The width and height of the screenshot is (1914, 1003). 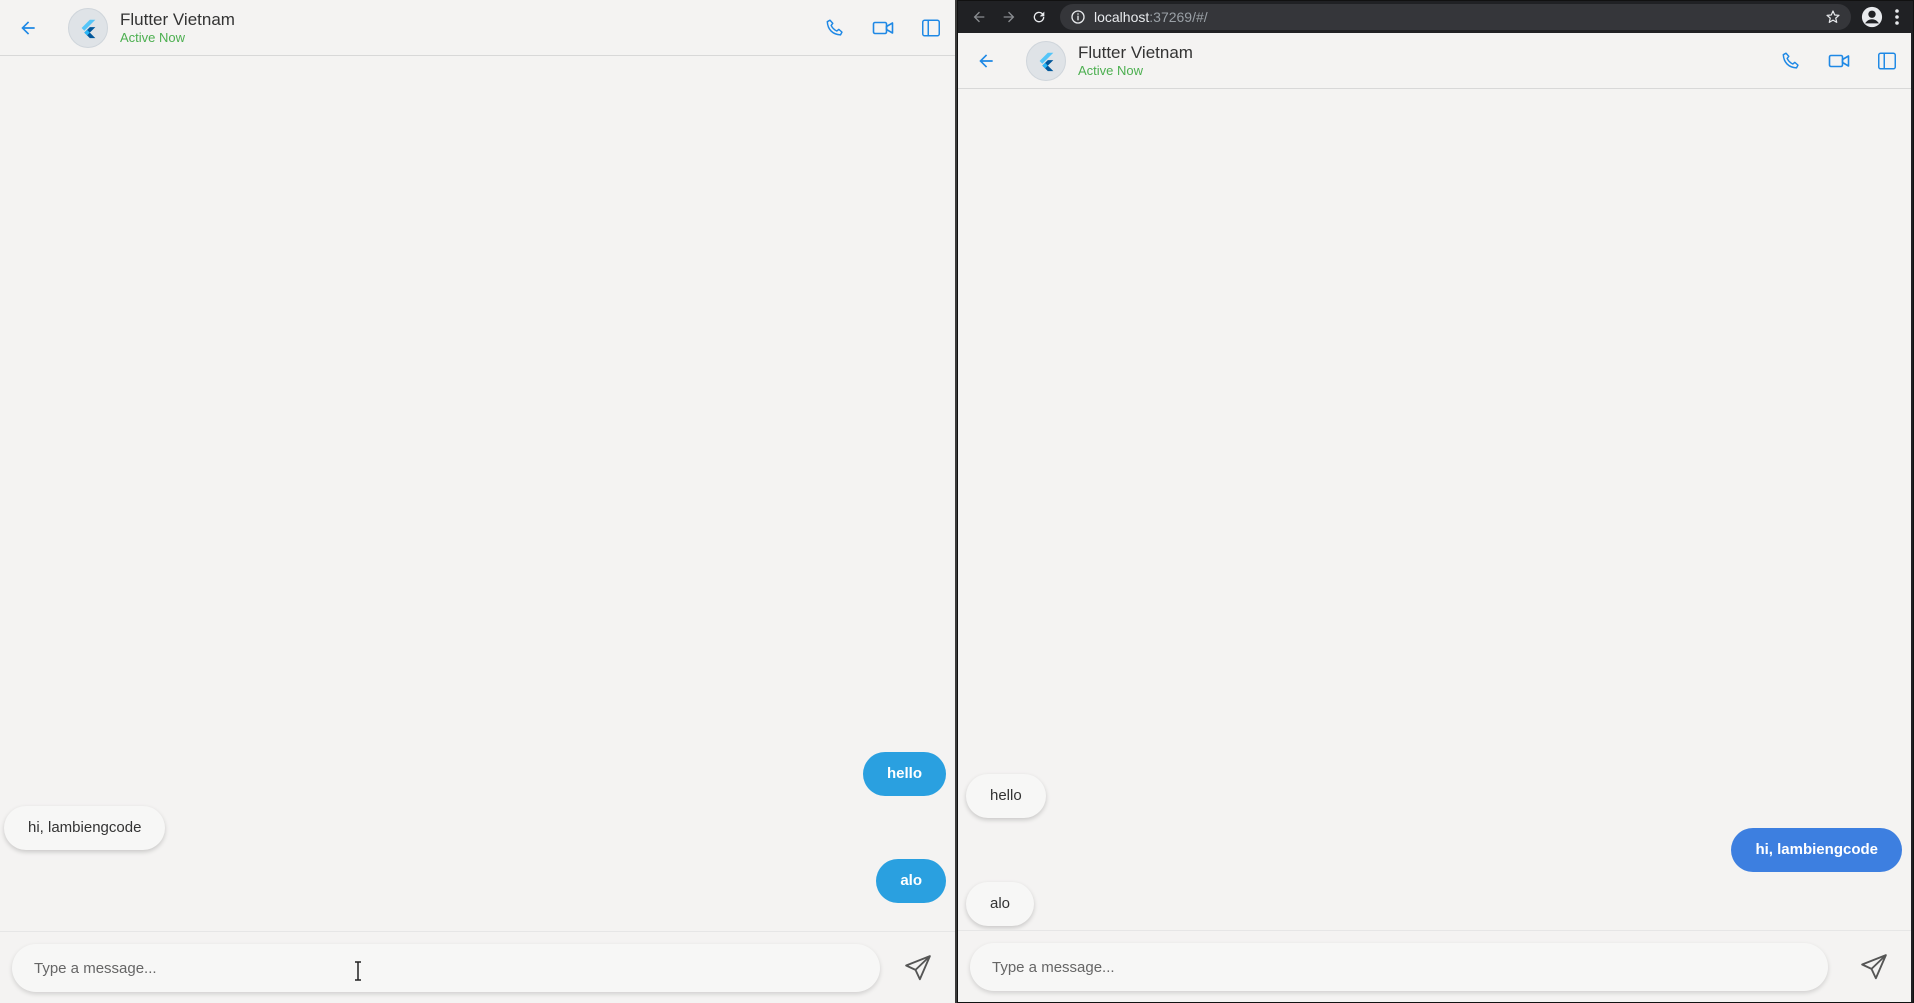 I want to click on profile-button, so click(x=1872, y=17).